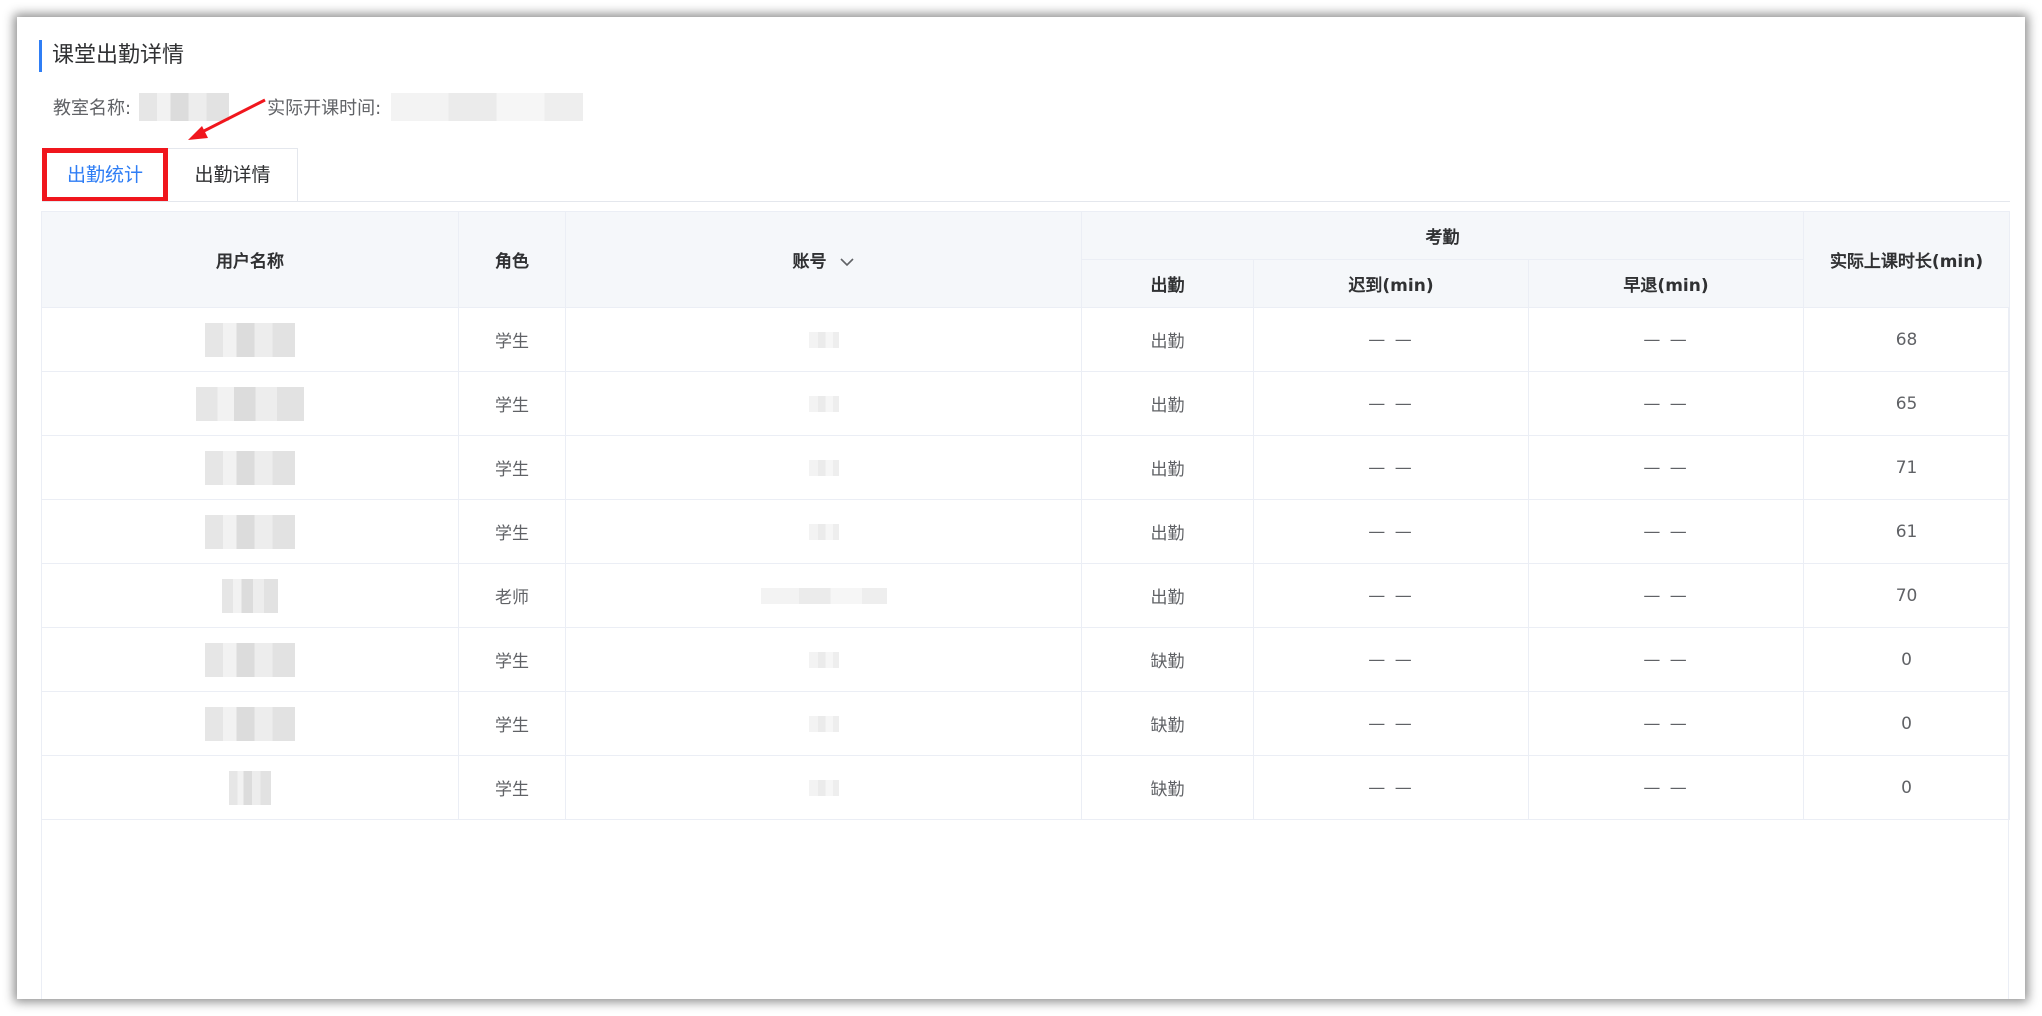  I want to click on header-late: 迟到(min), so click(1391, 283).